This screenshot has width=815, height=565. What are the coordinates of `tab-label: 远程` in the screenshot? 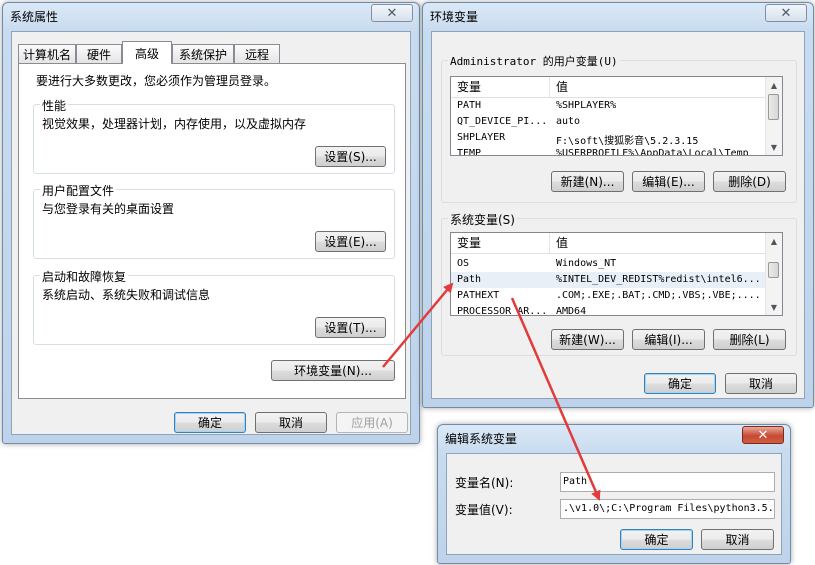 It's located at (256, 55).